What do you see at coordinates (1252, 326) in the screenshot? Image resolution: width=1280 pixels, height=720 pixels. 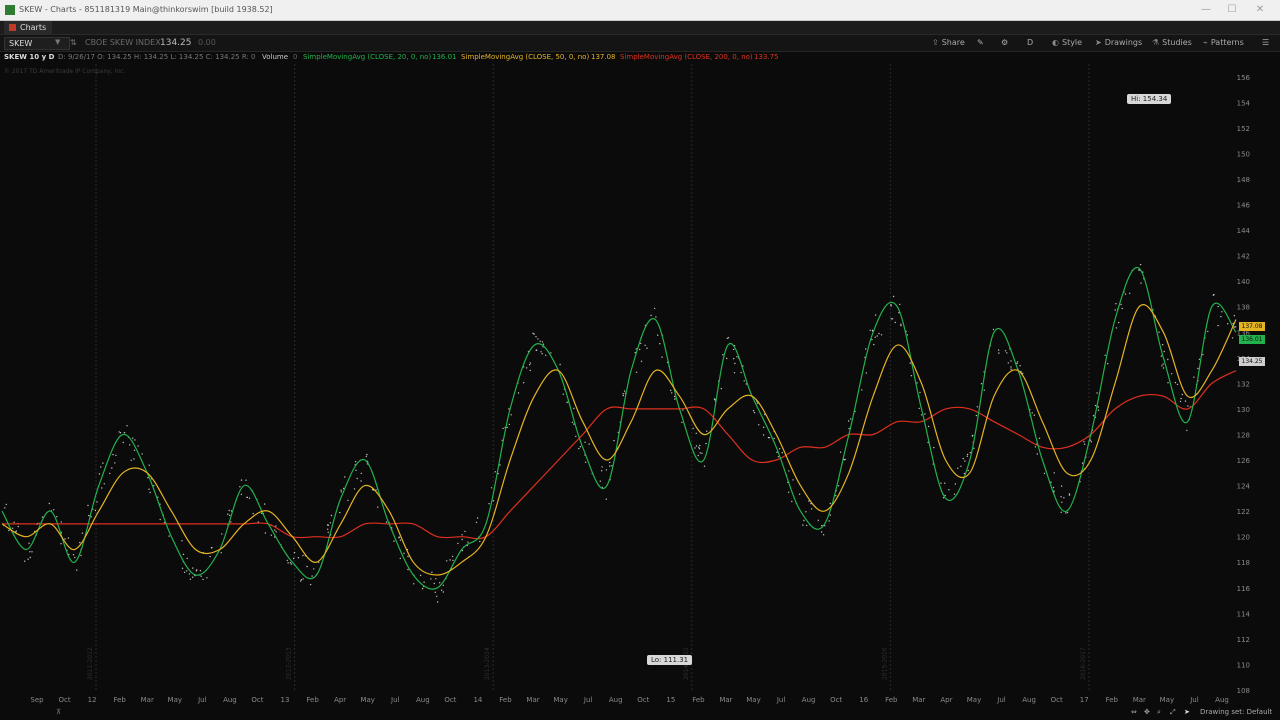 I see `sma50-price-tag: 137.08` at bounding box center [1252, 326].